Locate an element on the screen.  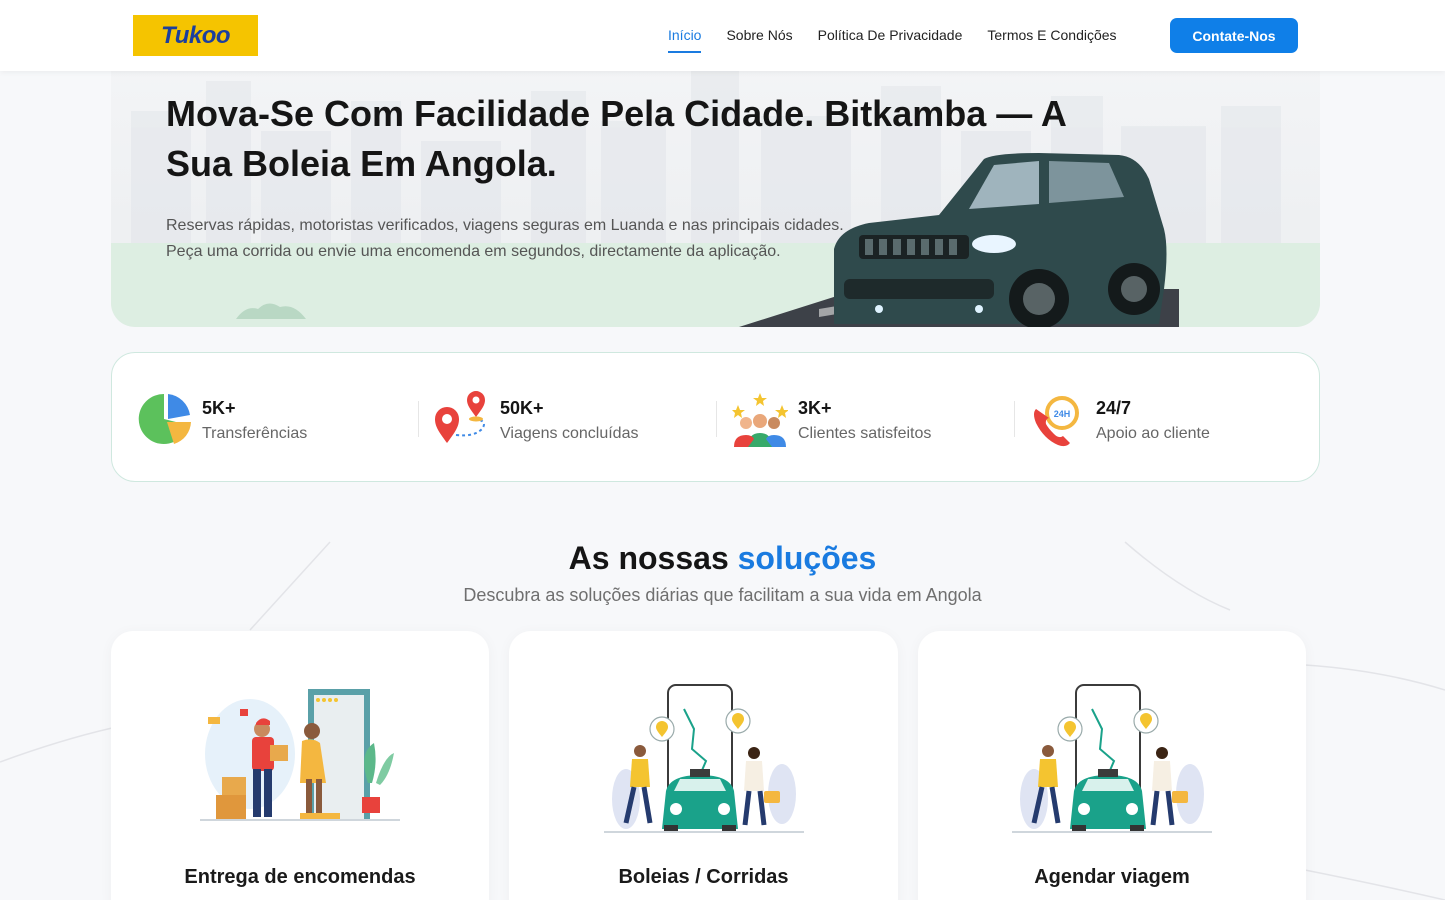
stat-label: Clientes satisfeitos is located at coordinates (865, 433).